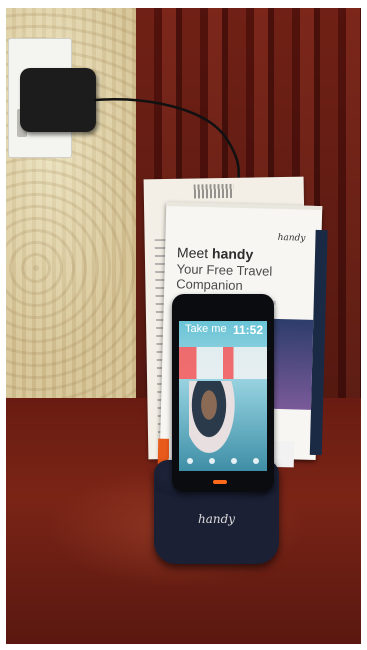  What do you see at coordinates (223, 461) in the screenshot?
I see `screen-app-dock` at bounding box center [223, 461].